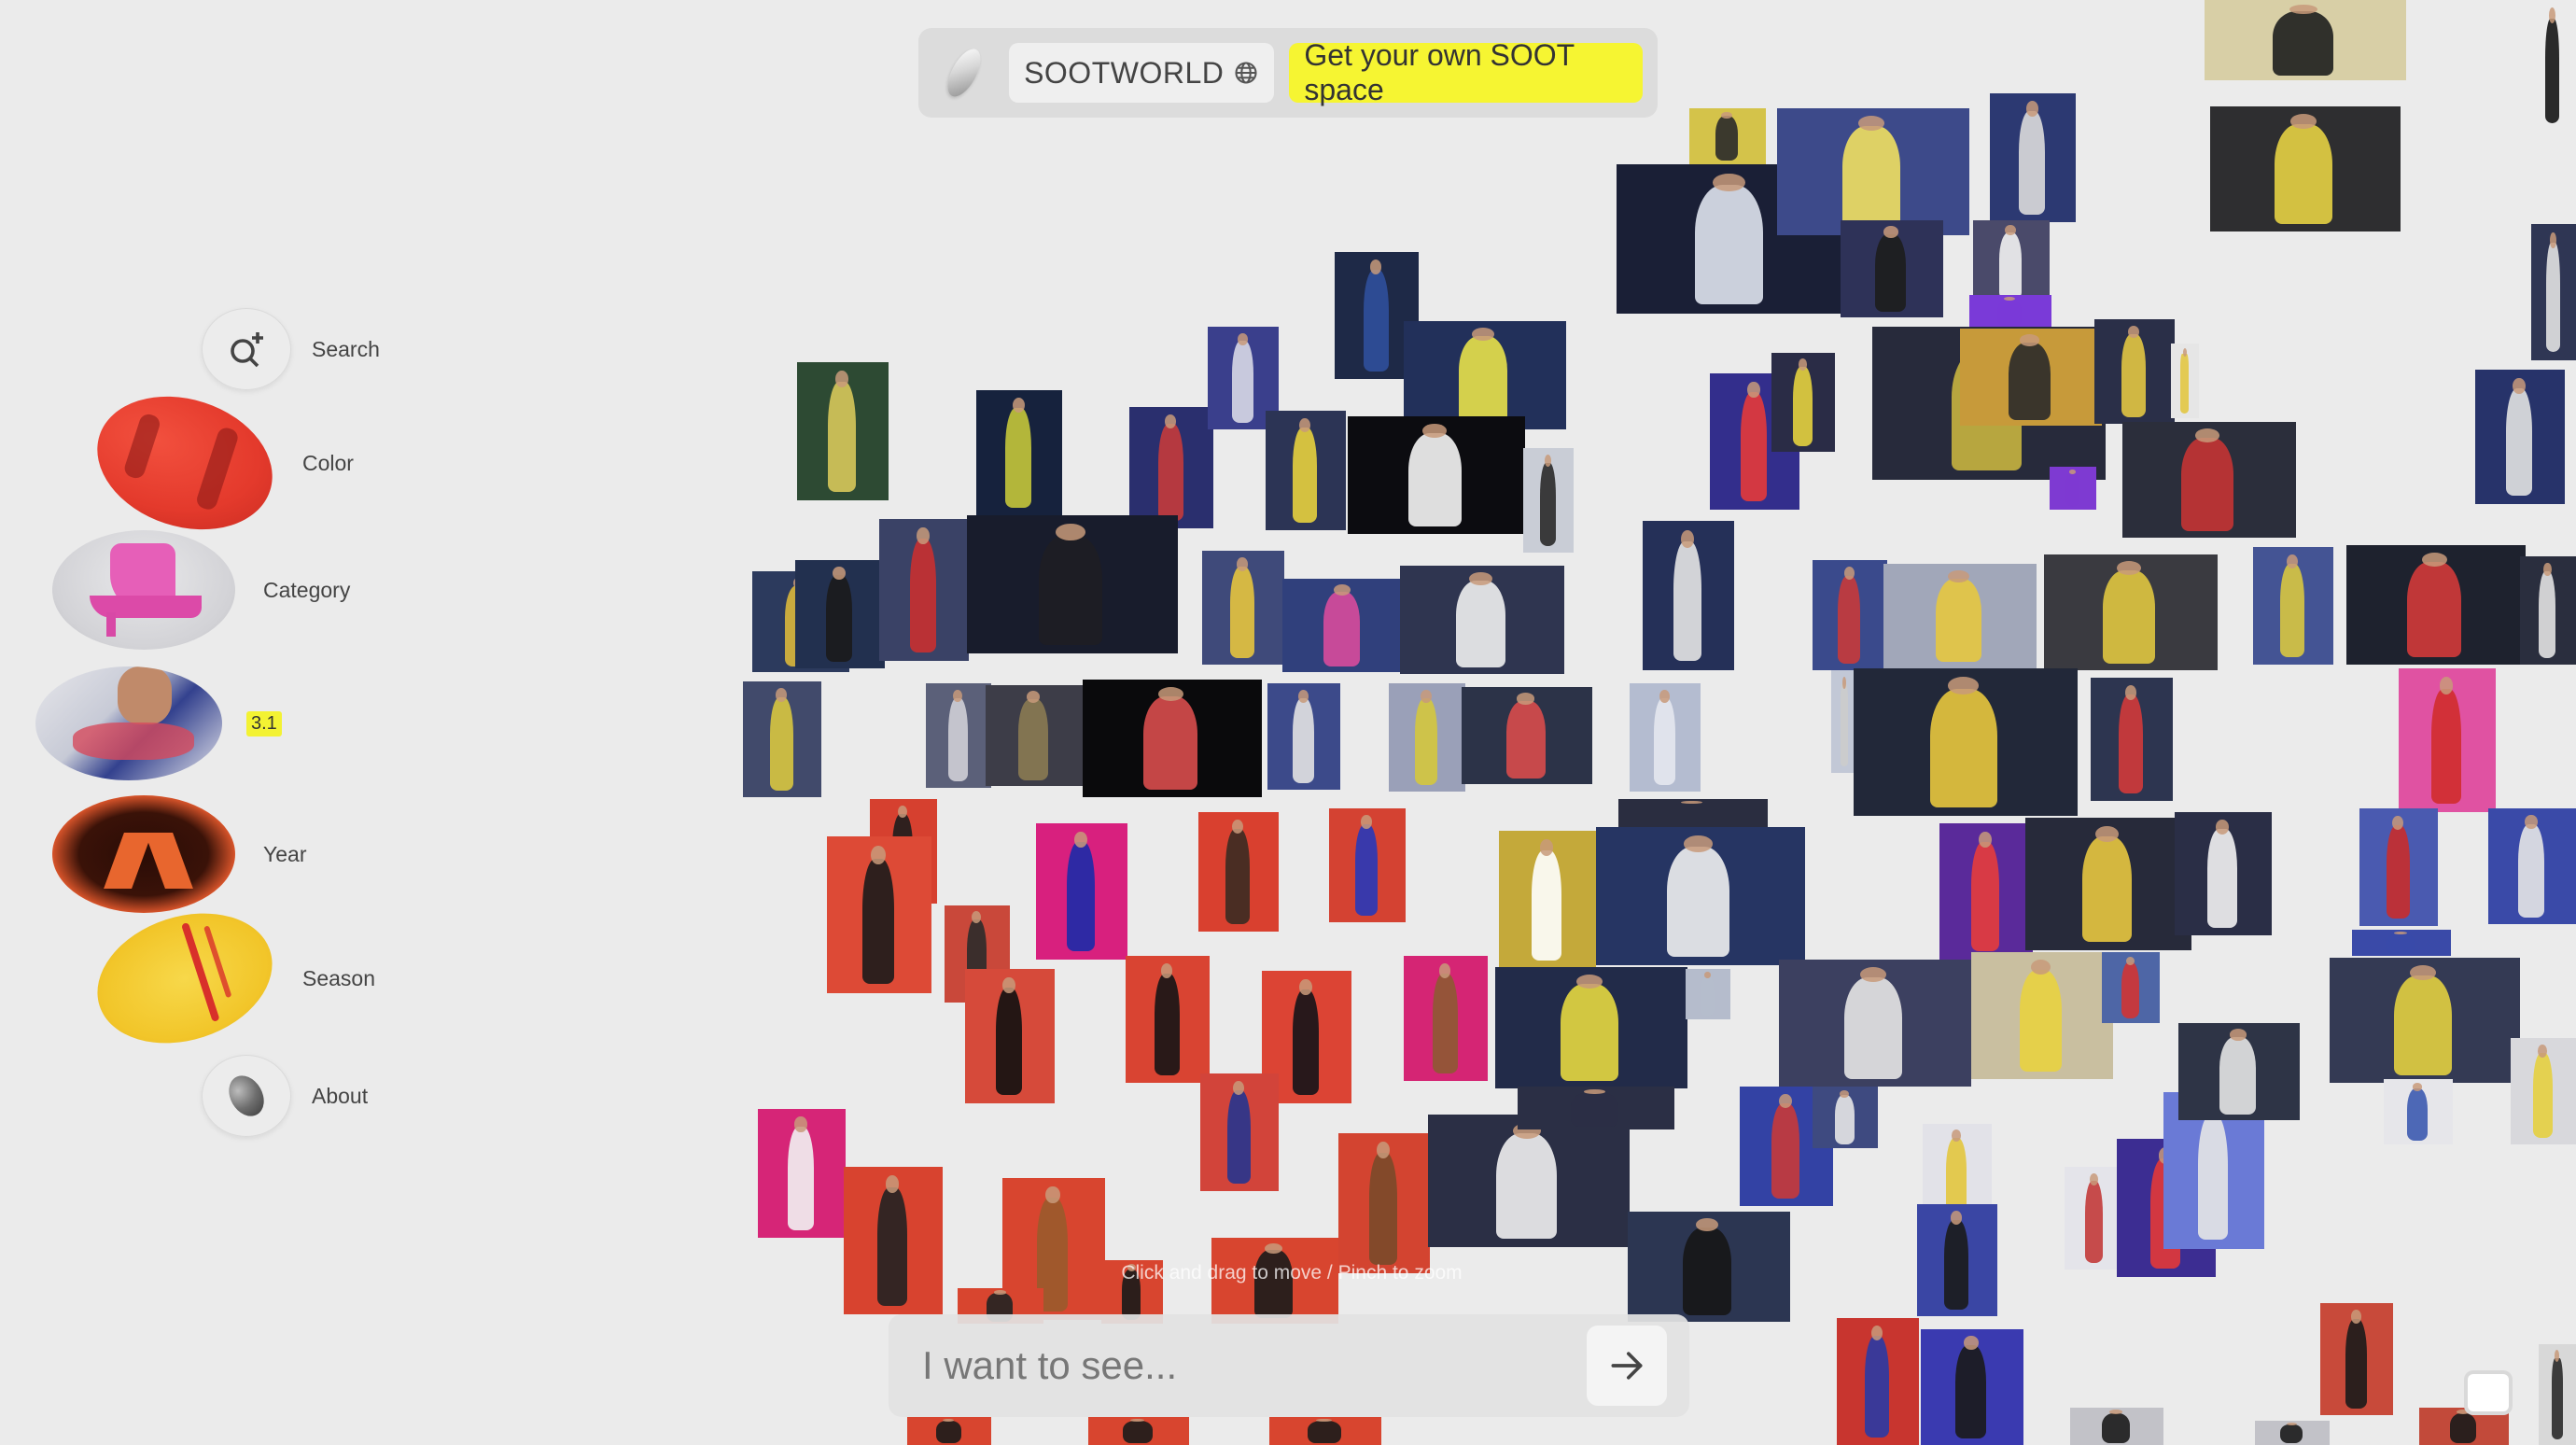 The height and width of the screenshot is (1445, 2576). I want to click on sidebar-item-search: Search, so click(291, 349).